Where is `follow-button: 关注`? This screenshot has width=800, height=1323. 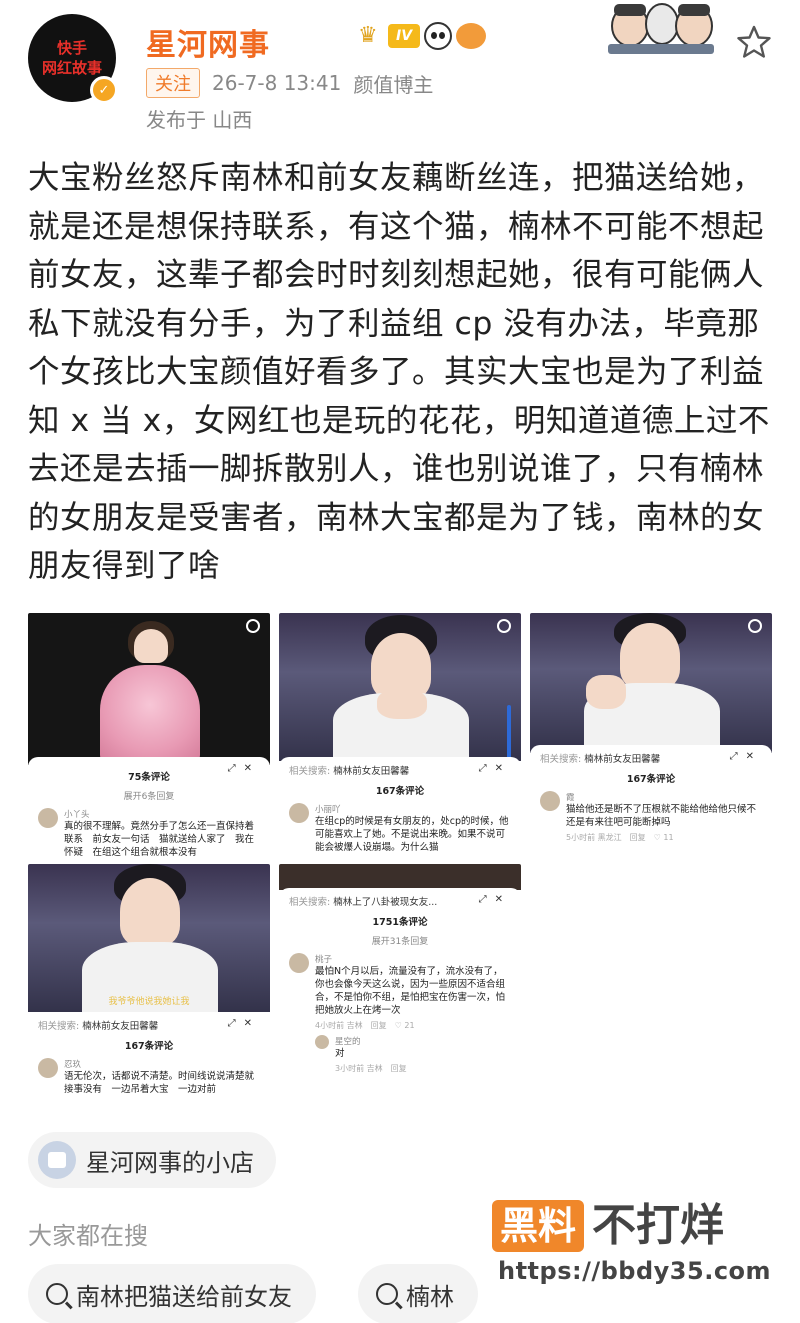
follow-button: 关注 is located at coordinates (173, 83).